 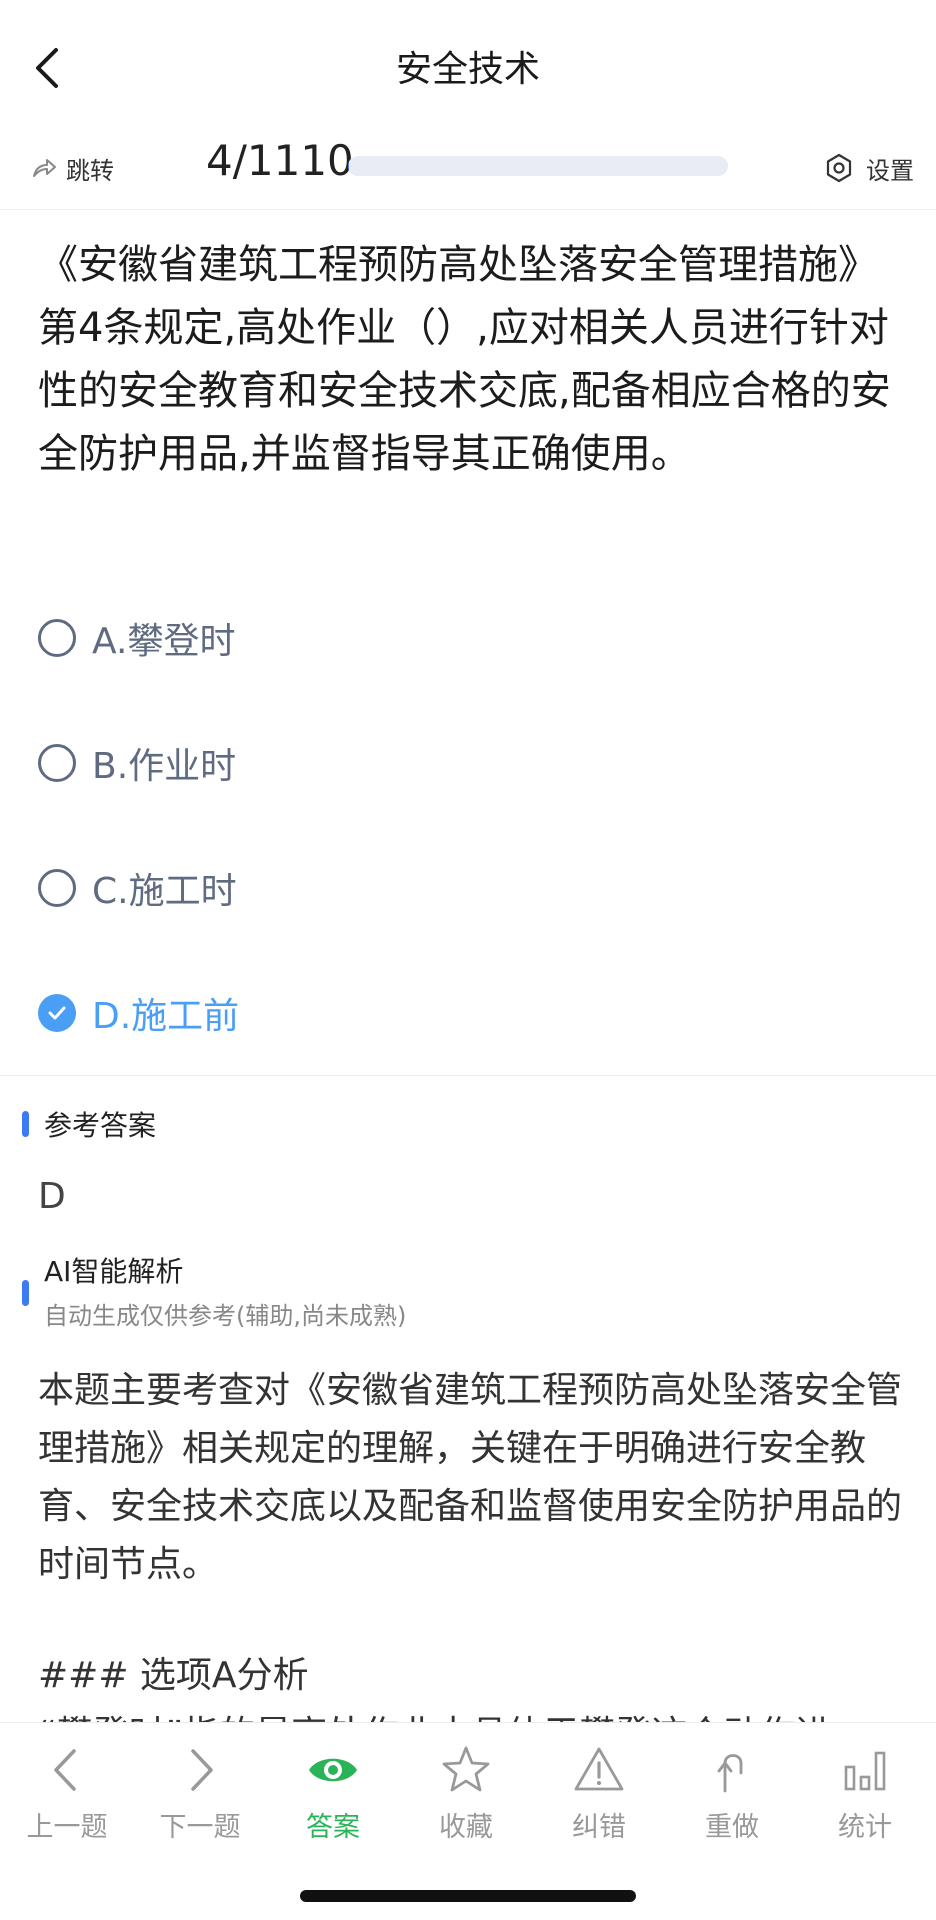 I want to click on ai-analysis-heading: ### 选项A分析, so click(x=173, y=1675).